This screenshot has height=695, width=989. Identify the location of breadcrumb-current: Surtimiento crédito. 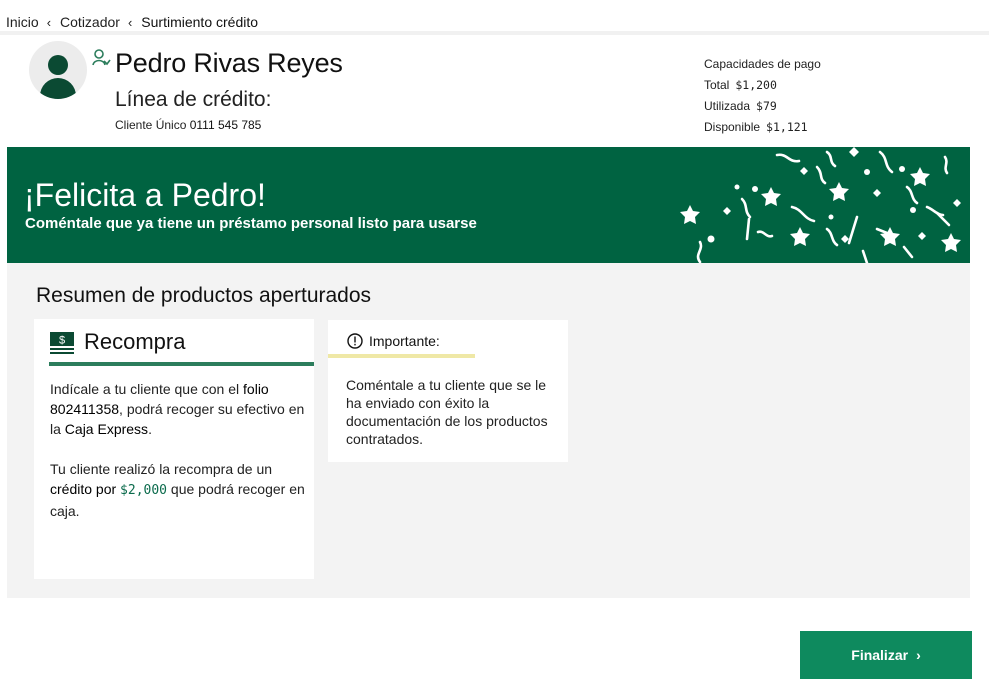
(200, 22).